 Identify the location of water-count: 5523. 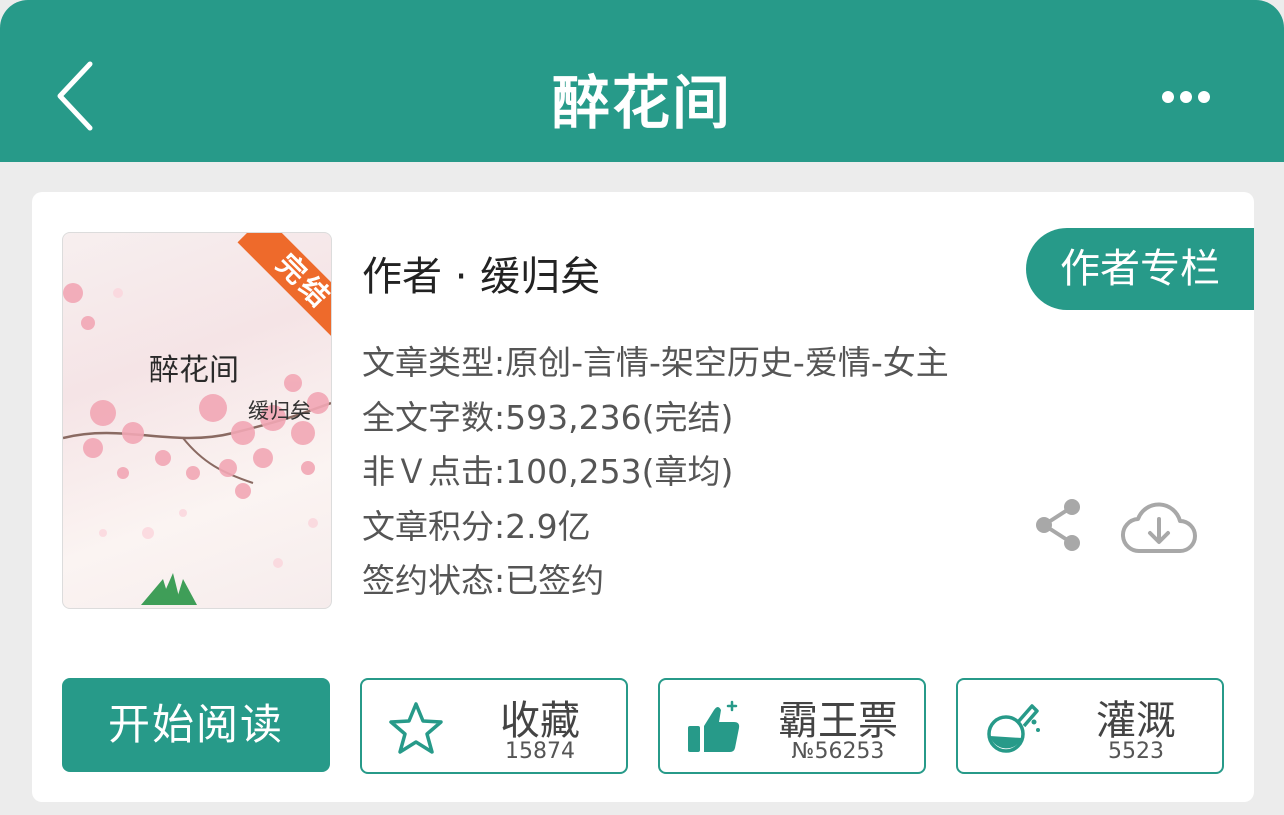
(1136, 751).